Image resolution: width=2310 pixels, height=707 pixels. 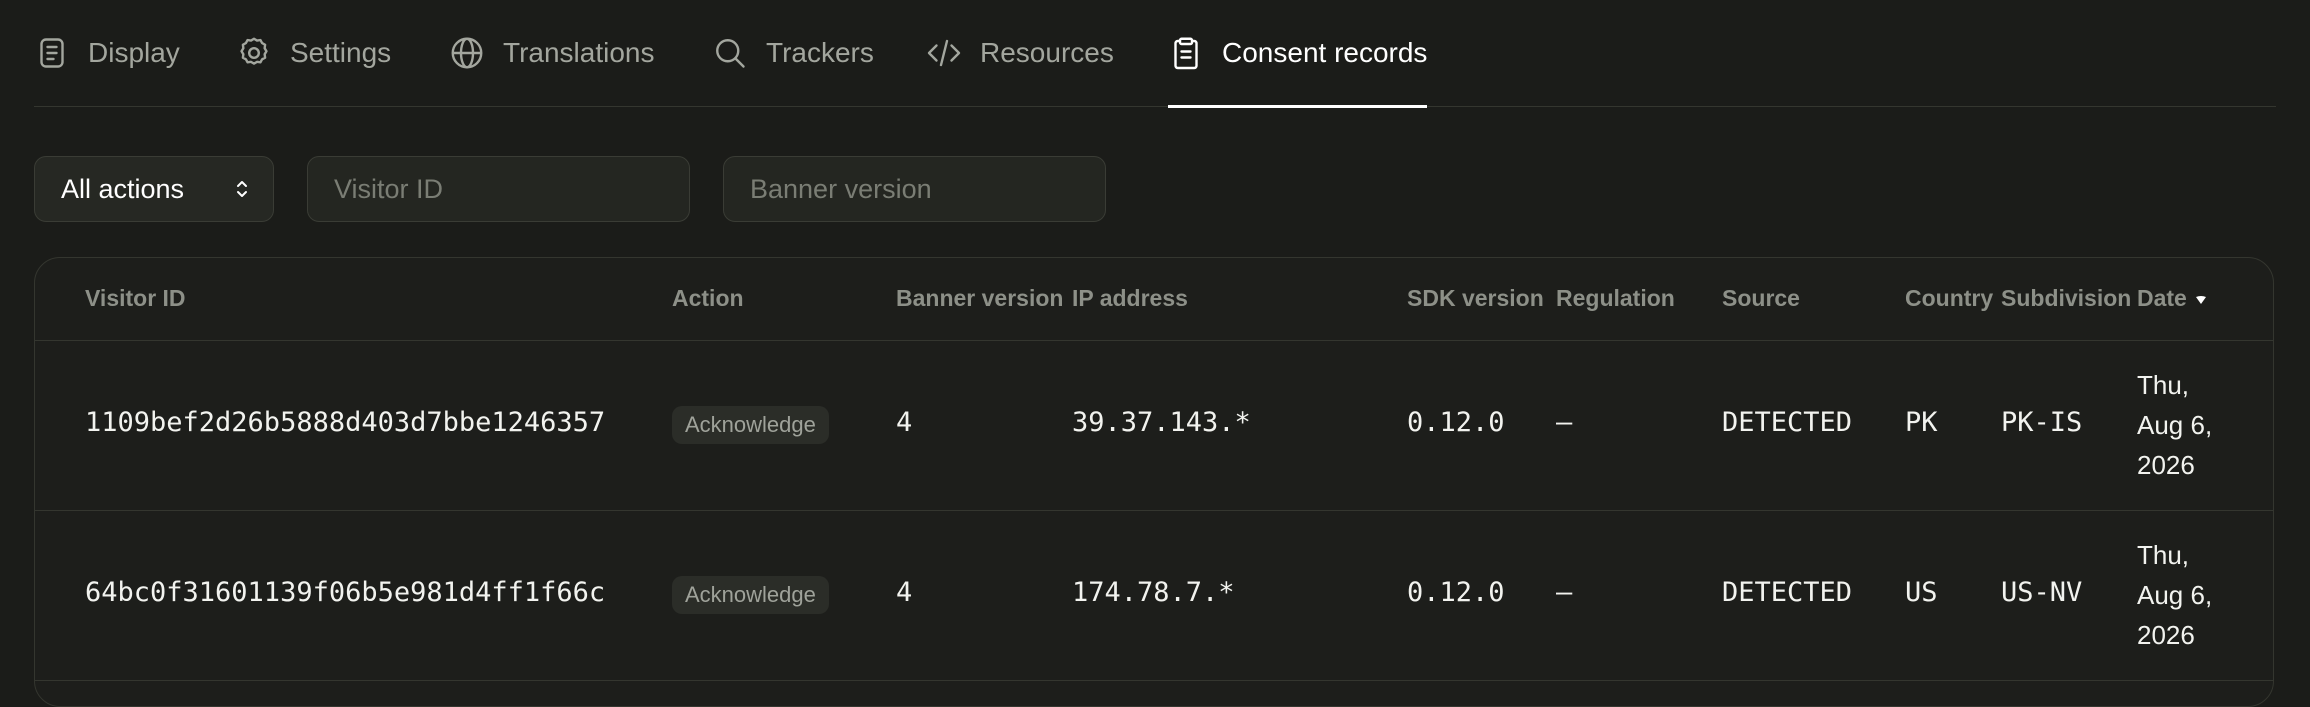 I want to click on column-country: Country, so click(x=1949, y=298).